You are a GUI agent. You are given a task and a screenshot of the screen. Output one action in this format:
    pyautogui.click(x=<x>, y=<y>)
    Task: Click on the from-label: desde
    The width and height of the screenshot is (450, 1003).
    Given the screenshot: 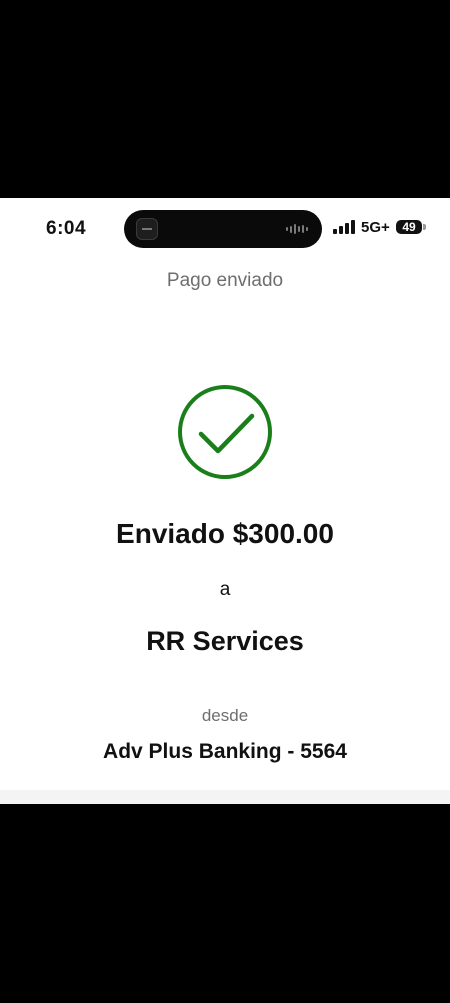 What is the action you would take?
    pyautogui.click(x=225, y=715)
    